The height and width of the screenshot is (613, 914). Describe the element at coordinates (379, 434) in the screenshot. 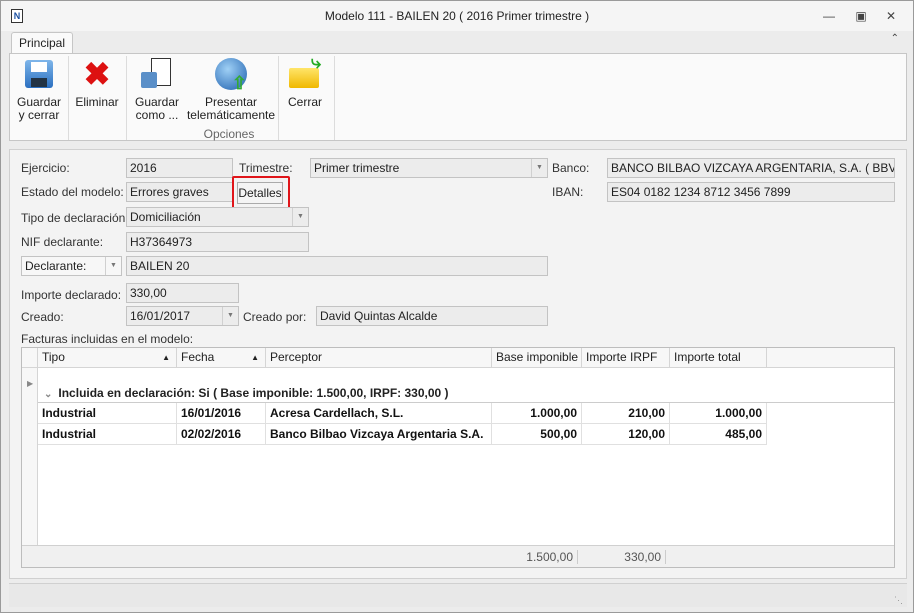

I see `cell-perceptor: Banco Bilbao Vizcaya Argentaria S.A.` at that location.